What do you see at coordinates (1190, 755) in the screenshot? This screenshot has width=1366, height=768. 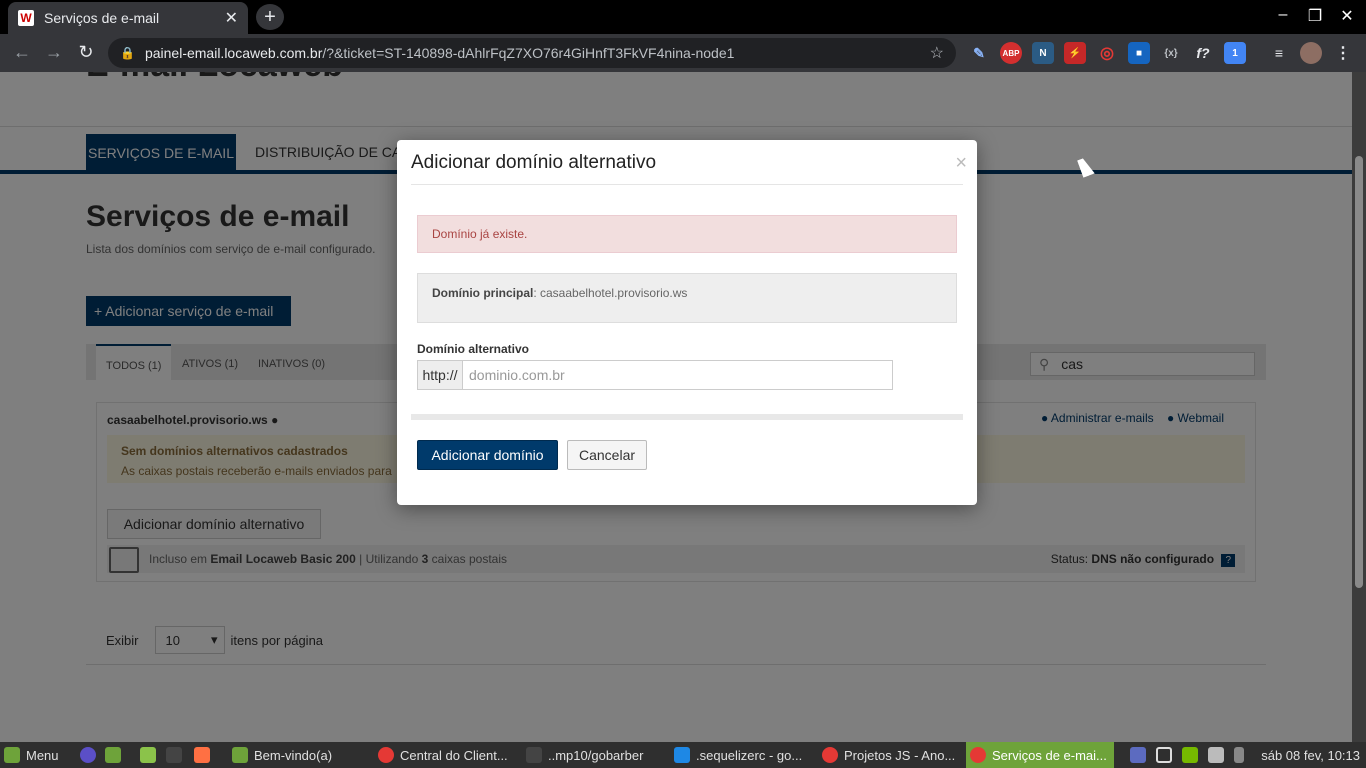 I see `nvidia-icon` at bounding box center [1190, 755].